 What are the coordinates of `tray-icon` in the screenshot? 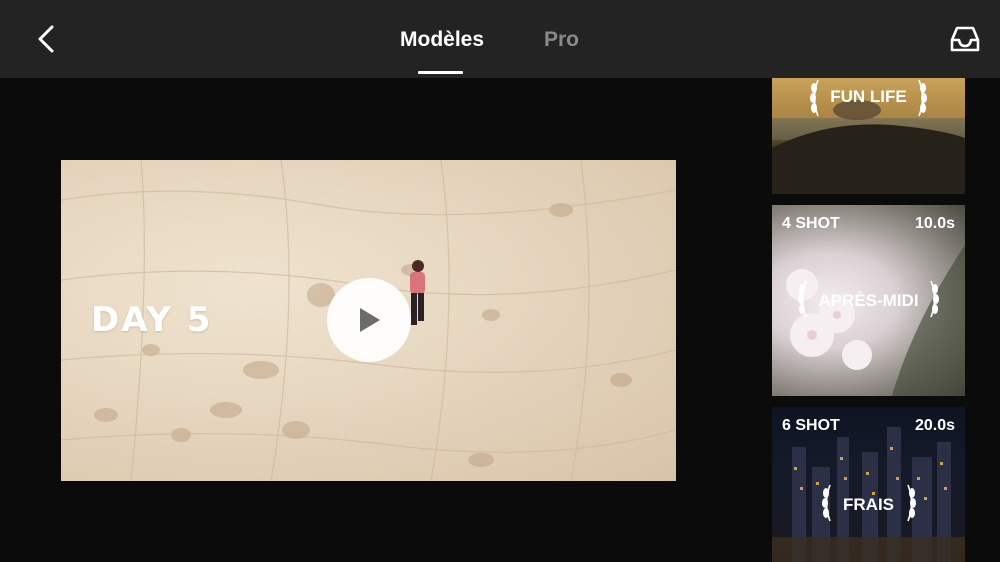 It's located at (965, 39).